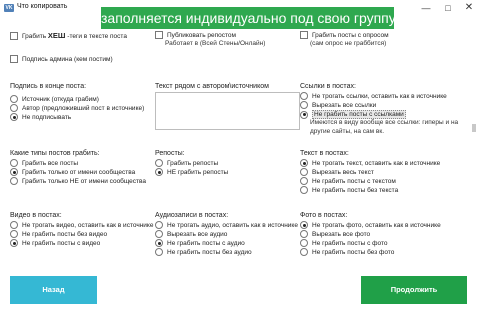  What do you see at coordinates (79, 172) in the screenshot?
I see `option-label: Грабить только от имени сообщества` at bounding box center [79, 172].